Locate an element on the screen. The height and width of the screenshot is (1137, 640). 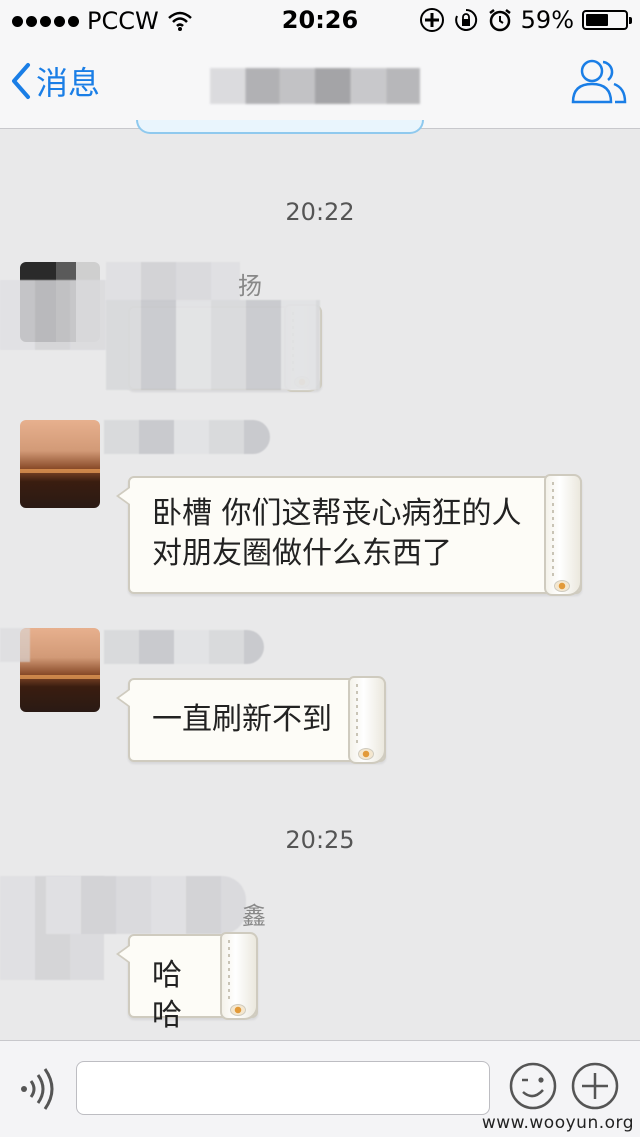
message-input is located at coordinates (283, 1088).